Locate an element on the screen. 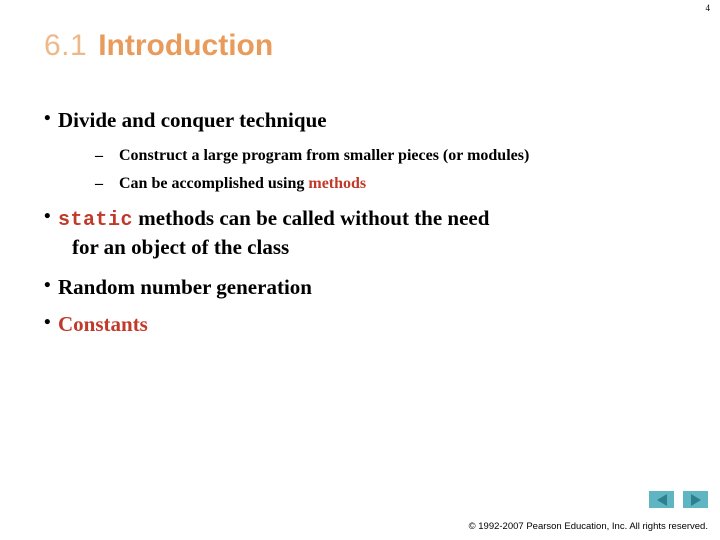  page-number: 4 is located at coordinates (708, 8).